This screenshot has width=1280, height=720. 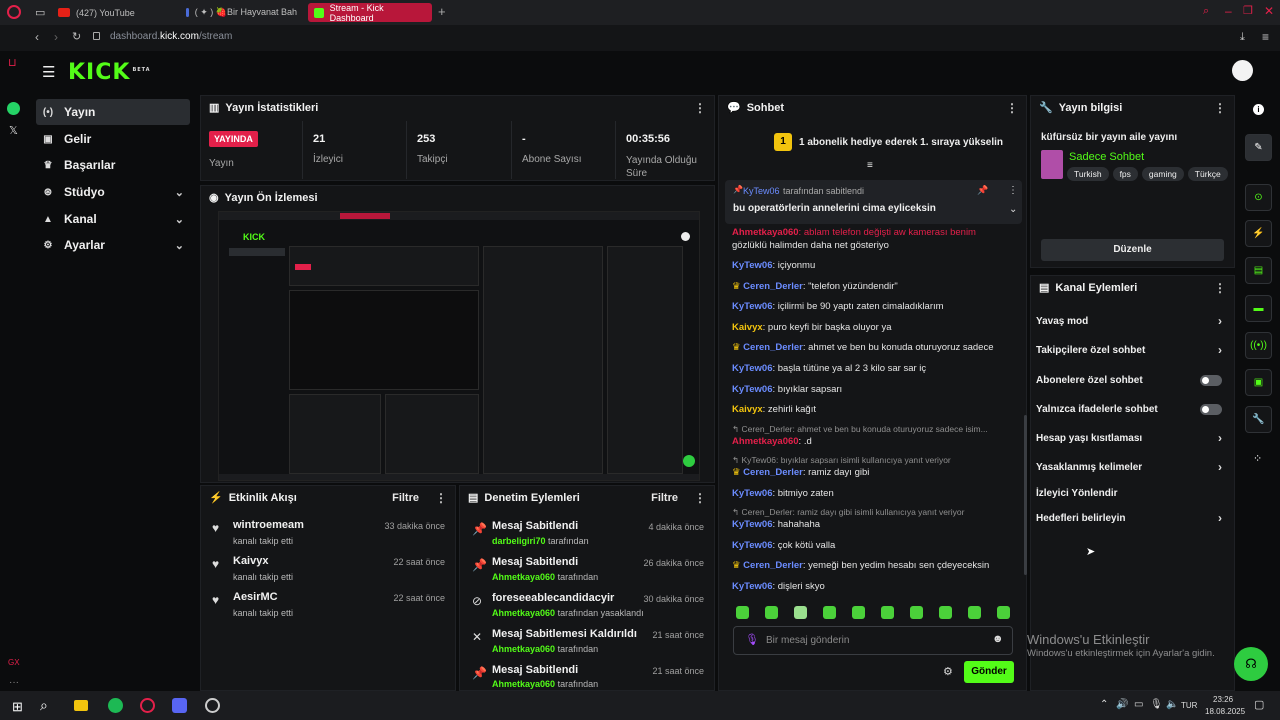 What do you see at coordinates (113, 139) in the screenshot?
I see `nav-gelir: ▣ Gelir` at bounding box center [113, 139].